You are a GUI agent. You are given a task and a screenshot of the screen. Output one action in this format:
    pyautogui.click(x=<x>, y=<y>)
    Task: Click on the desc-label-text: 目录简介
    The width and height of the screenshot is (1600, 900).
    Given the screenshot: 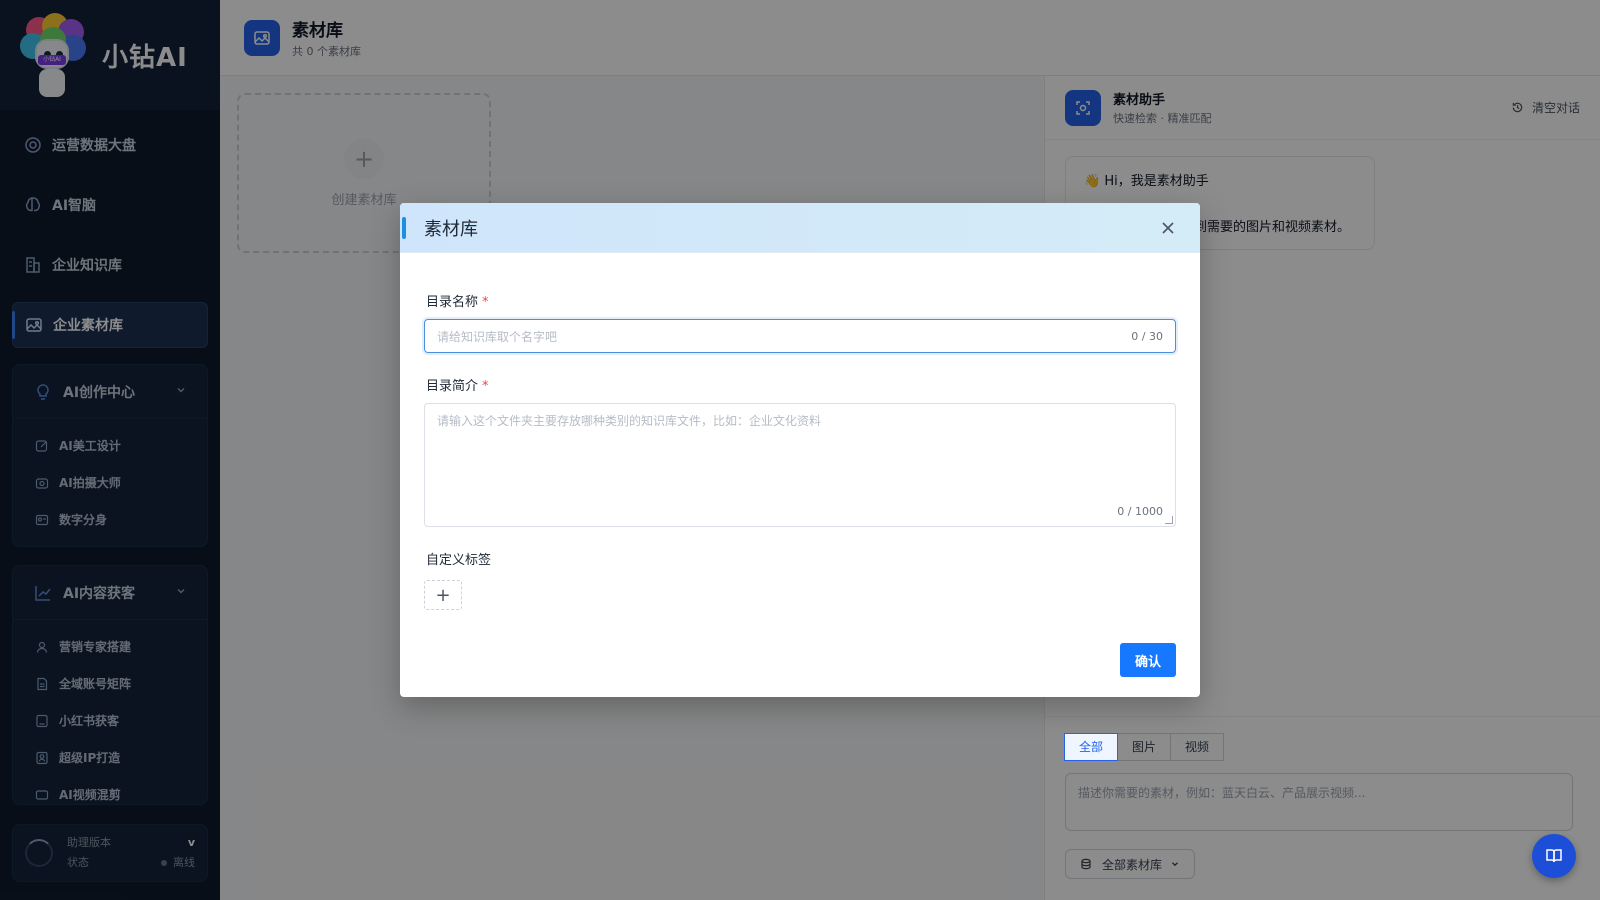 What is the action you would take?
    pyautogui.click(x=452, y=386)
    